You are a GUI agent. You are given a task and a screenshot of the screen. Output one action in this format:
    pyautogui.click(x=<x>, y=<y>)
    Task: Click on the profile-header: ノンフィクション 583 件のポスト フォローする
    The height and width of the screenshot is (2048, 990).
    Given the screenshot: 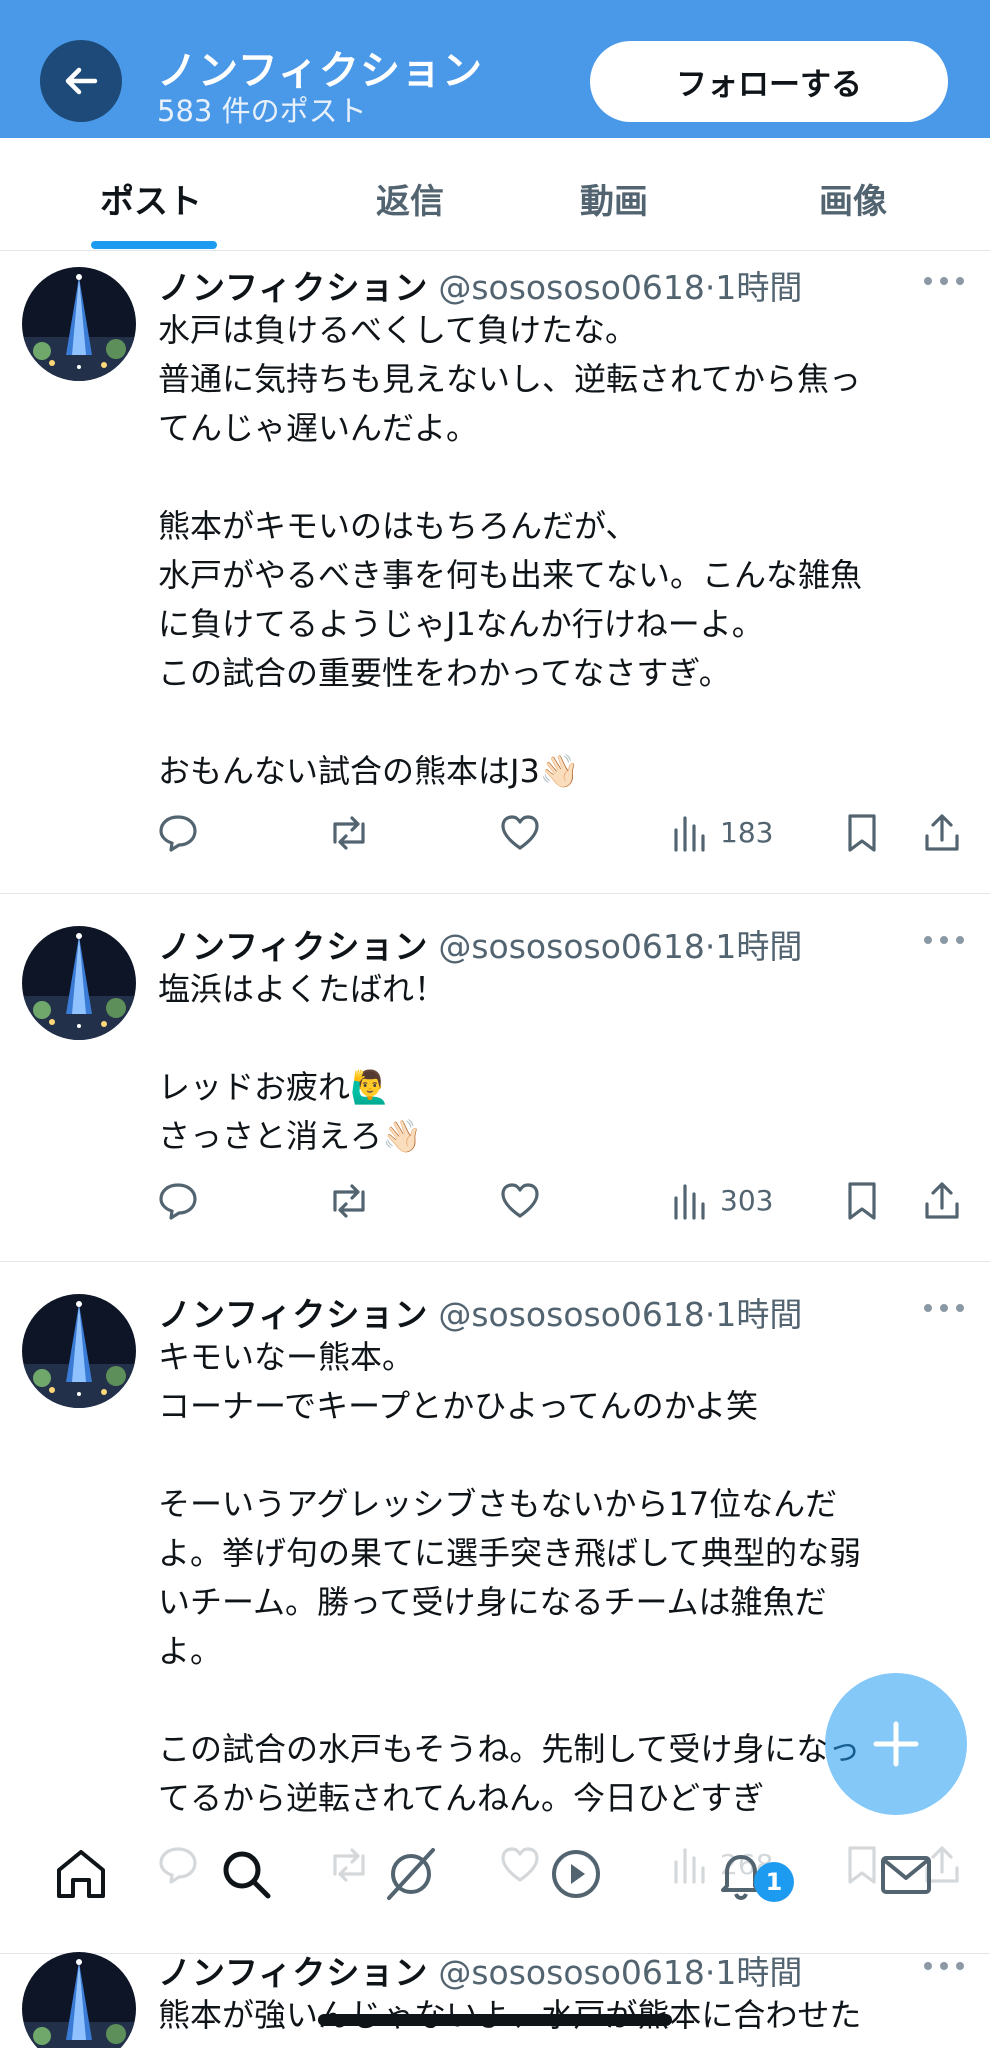 What is the action you would take?
    pyautogui.click(x=495, y=69)
    